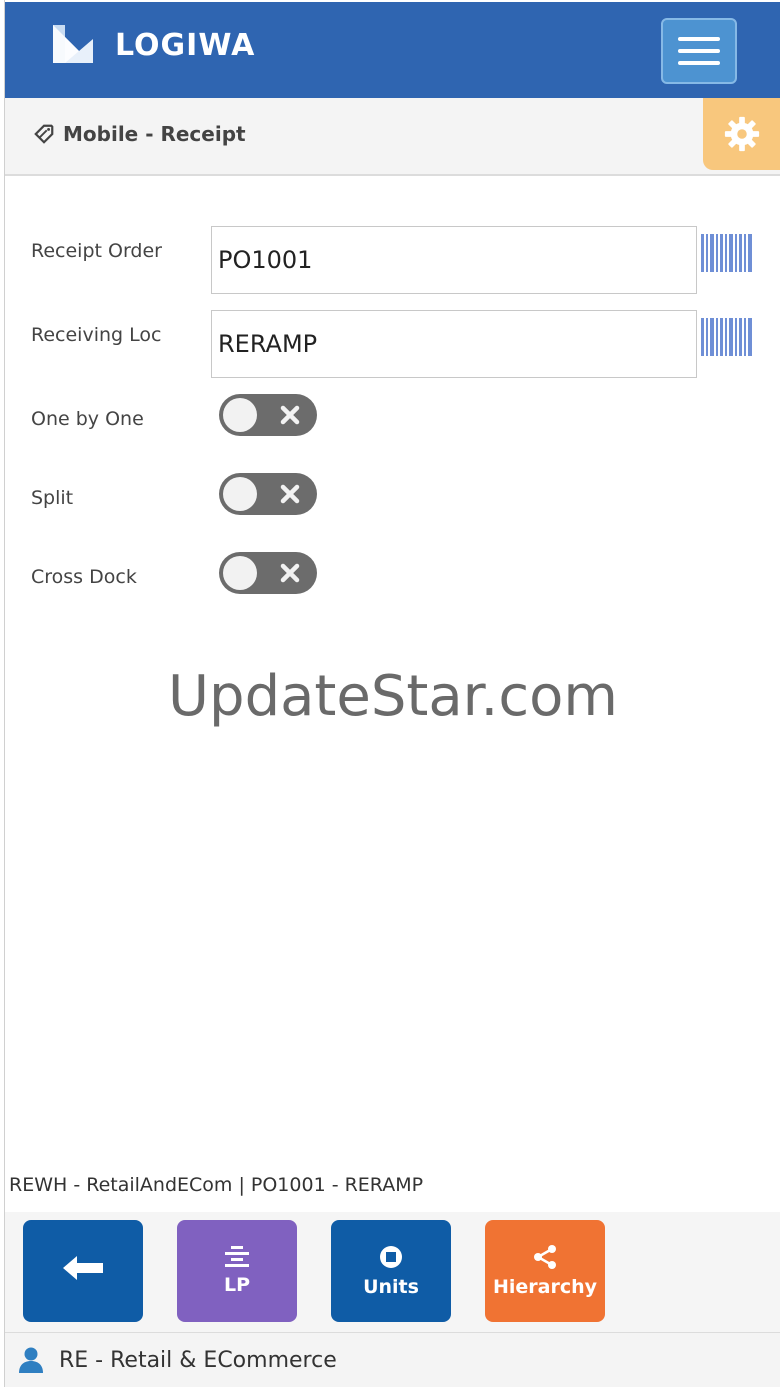  I want to click on units-label: Units, so click(391, 1287).